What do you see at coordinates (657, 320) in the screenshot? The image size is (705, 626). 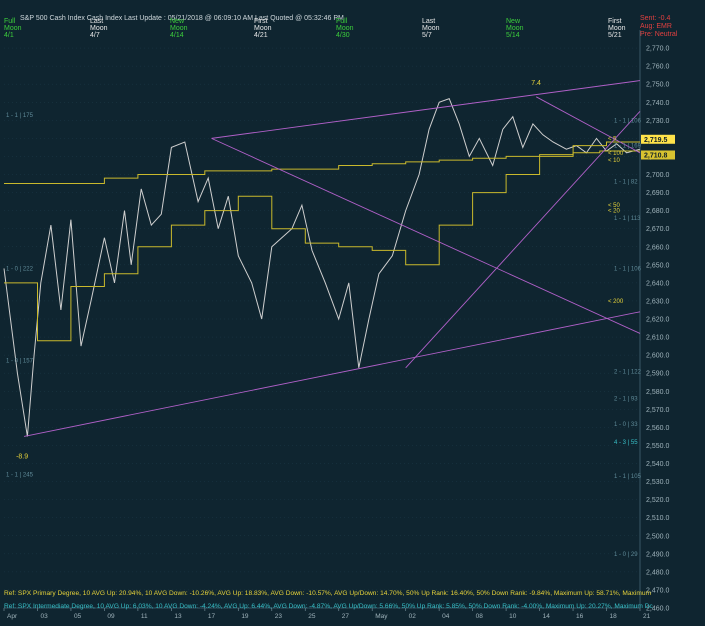 I see `y-tick-label: 2,620.0` at bounding box center [657, 320].